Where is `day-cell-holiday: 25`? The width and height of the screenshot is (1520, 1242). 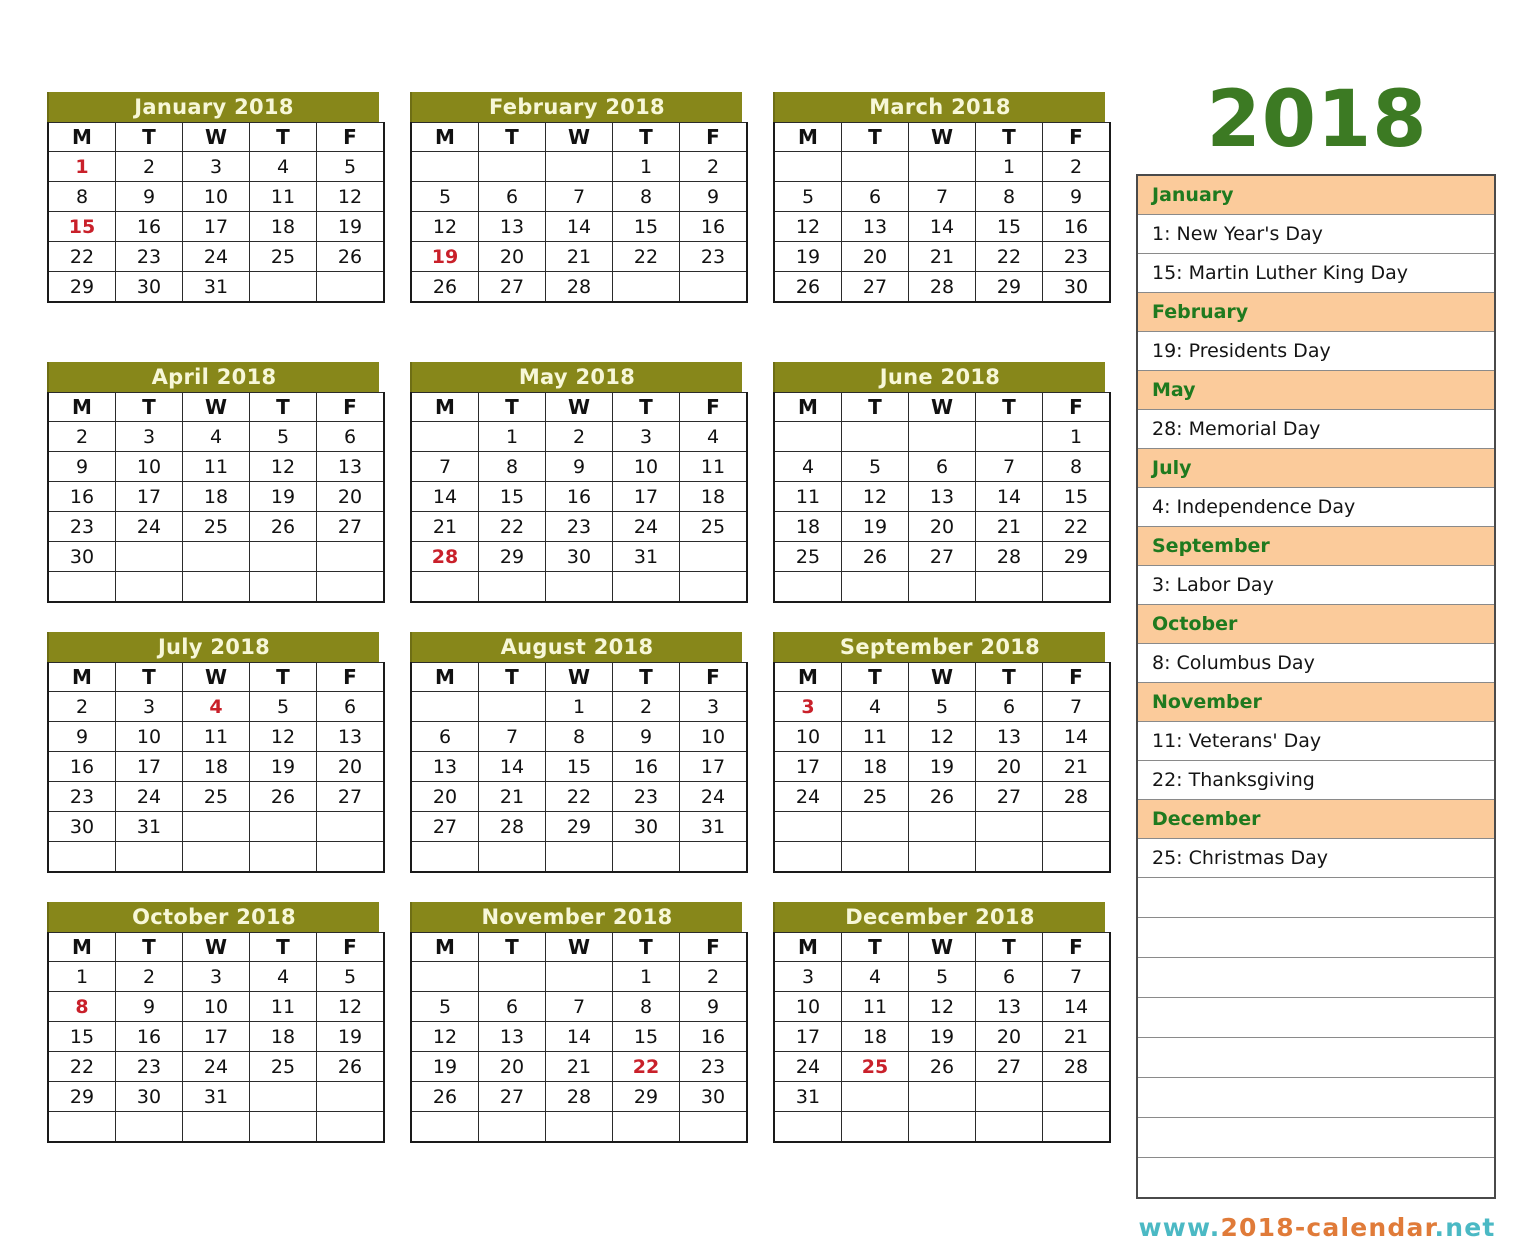 day-cell-holiday: 25 is located at coordinates (875, 1066).